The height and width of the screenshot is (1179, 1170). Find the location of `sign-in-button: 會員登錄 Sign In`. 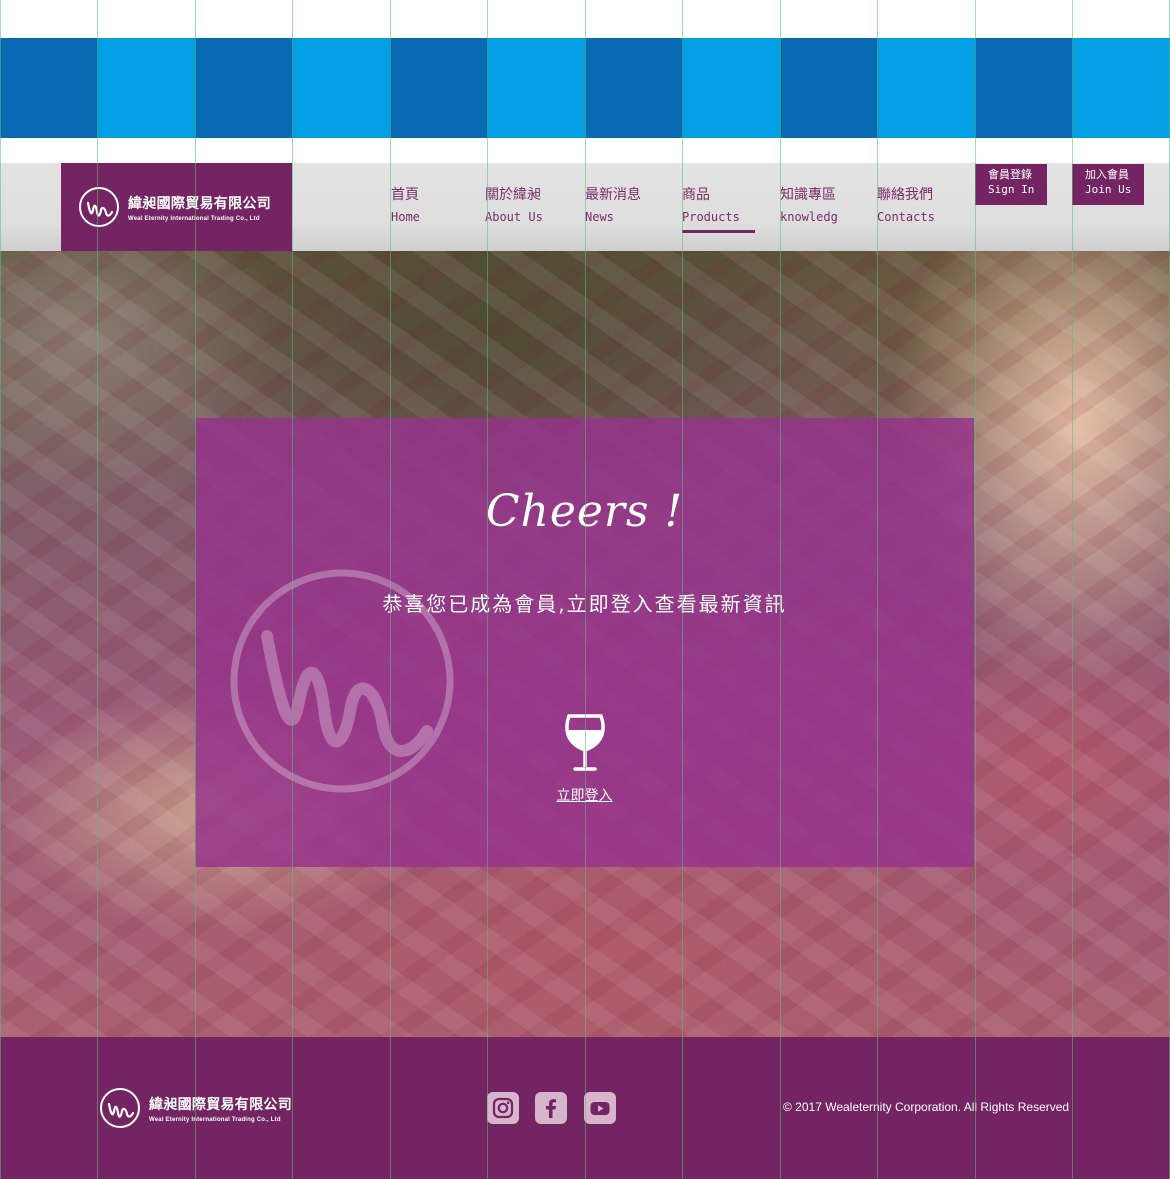

sign-in-button: 會員登錄 Sign In is located at coordinates (1011, 184).